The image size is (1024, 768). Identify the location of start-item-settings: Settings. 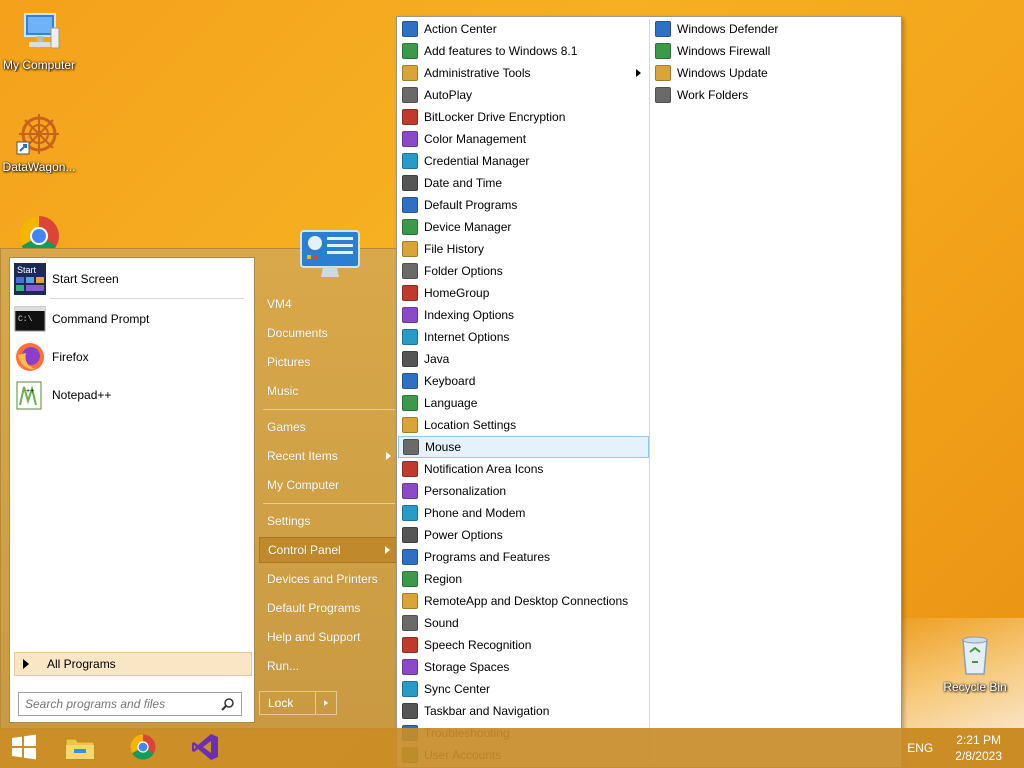
(328, 521).